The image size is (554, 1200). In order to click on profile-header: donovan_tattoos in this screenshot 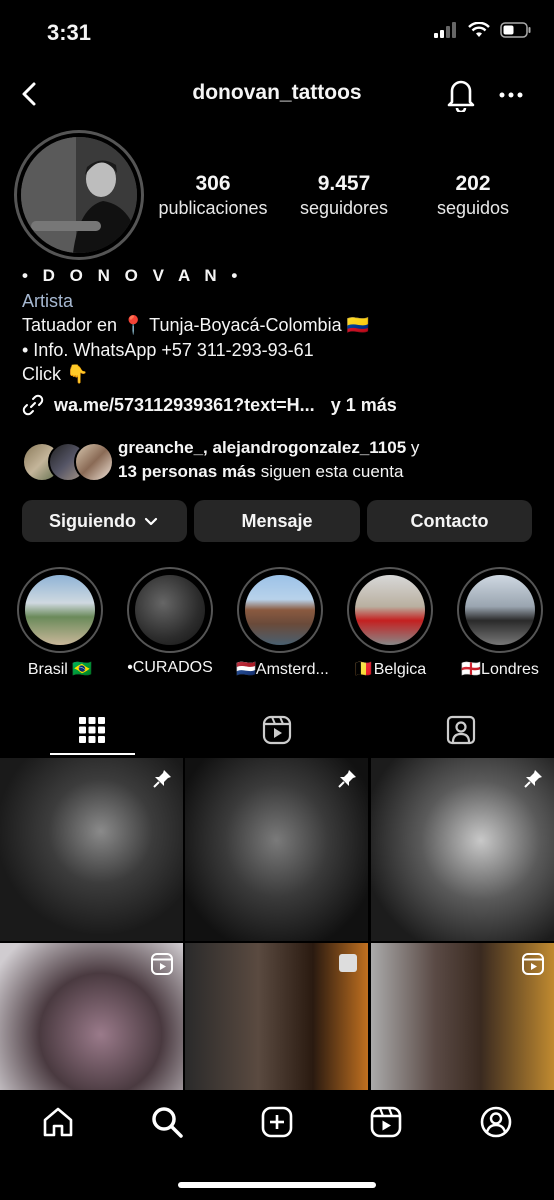, I will do `click(277, 94)`.